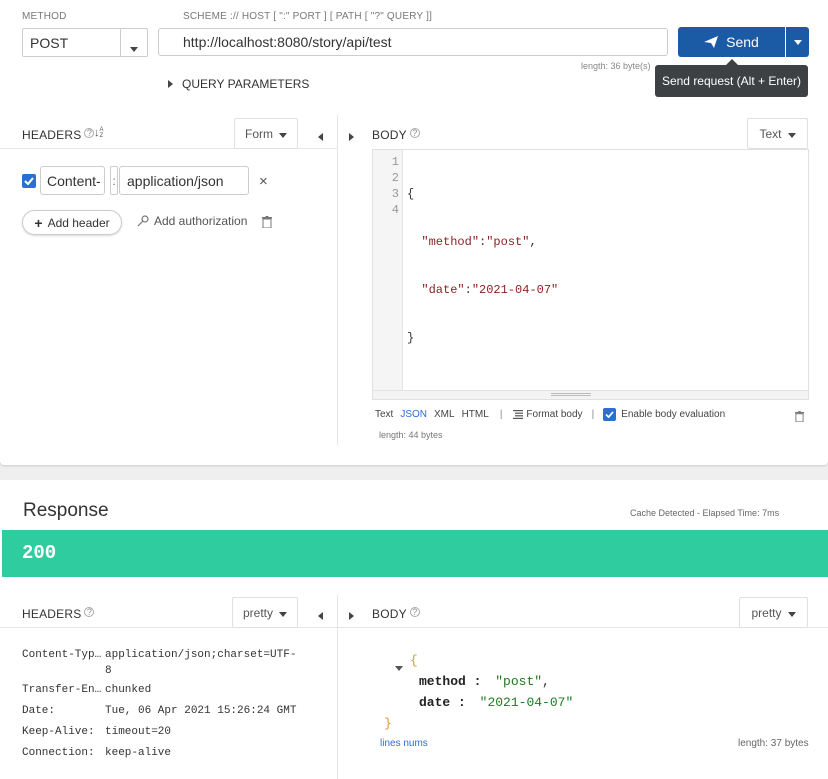  Describe the element at coordinates (52, 135) in the screenshot. I see `headers-title-text: HEADERS` at that location.